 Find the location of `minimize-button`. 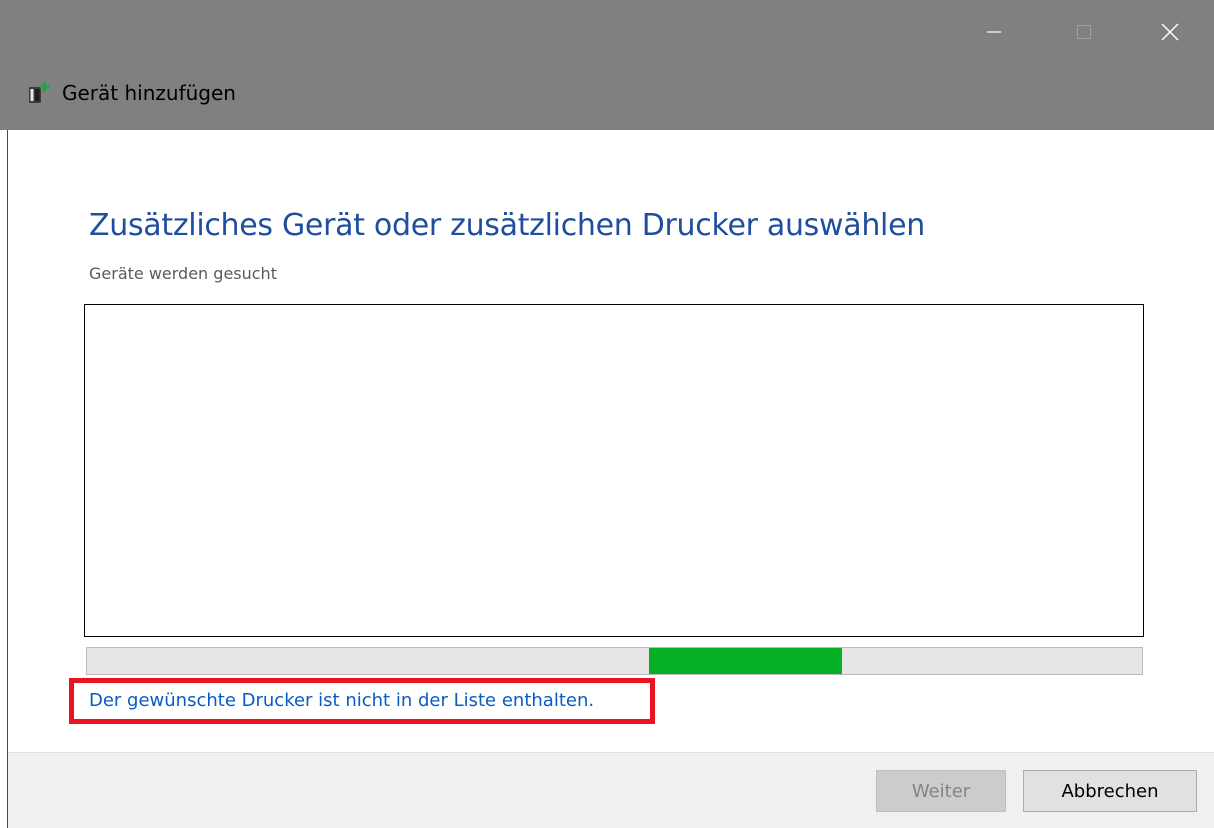

minimize-button is located at coordinates (994, 32).